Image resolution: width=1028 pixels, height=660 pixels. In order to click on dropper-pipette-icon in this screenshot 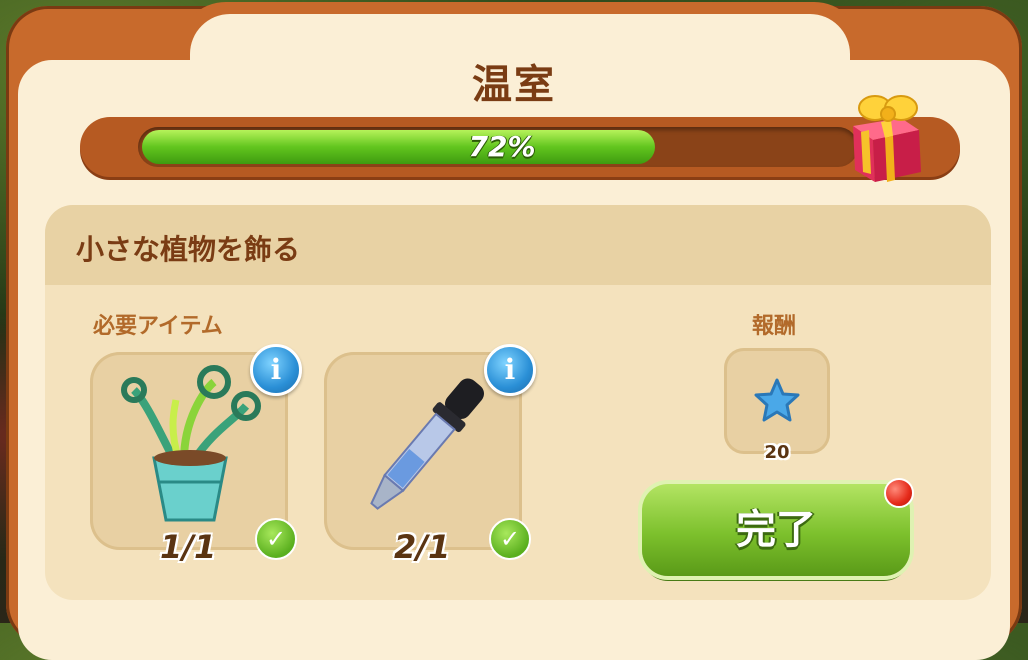, I will do `click(427, 444)`.